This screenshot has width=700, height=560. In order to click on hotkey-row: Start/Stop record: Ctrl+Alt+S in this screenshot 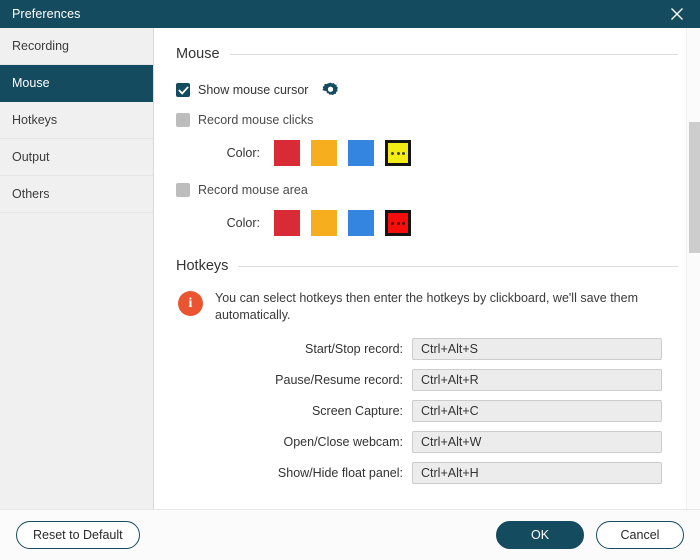, I will do `click(427, 349)`.